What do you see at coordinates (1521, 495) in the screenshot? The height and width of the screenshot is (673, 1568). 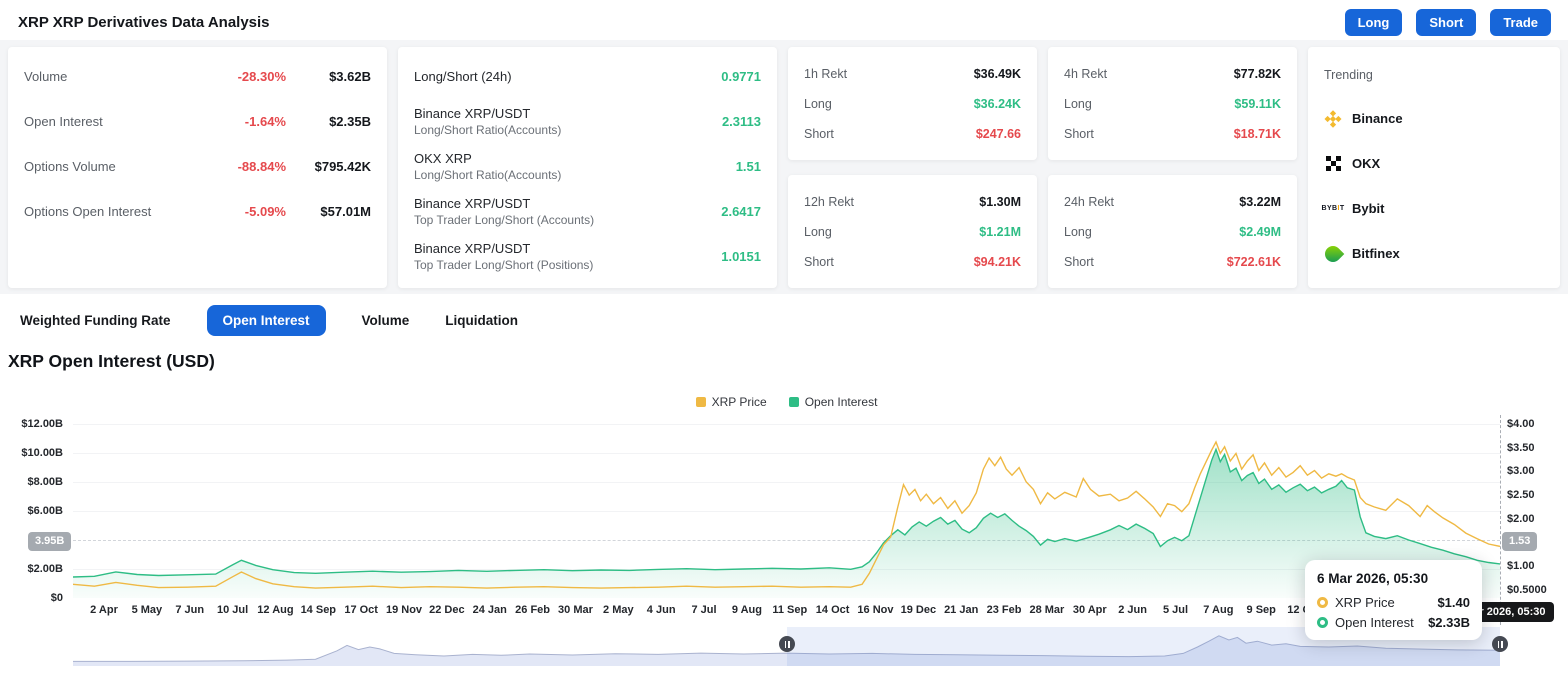 I see `right-axis-tick: $2.50` at bounding box center [1521, 495].